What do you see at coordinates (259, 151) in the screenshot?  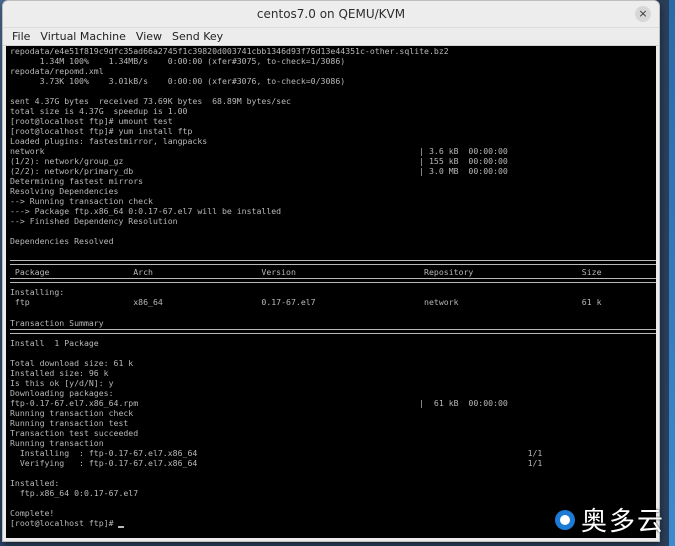 I see `terminal-line: network | 3.6 kB 00:00:00` at bounding box center [259, 151].